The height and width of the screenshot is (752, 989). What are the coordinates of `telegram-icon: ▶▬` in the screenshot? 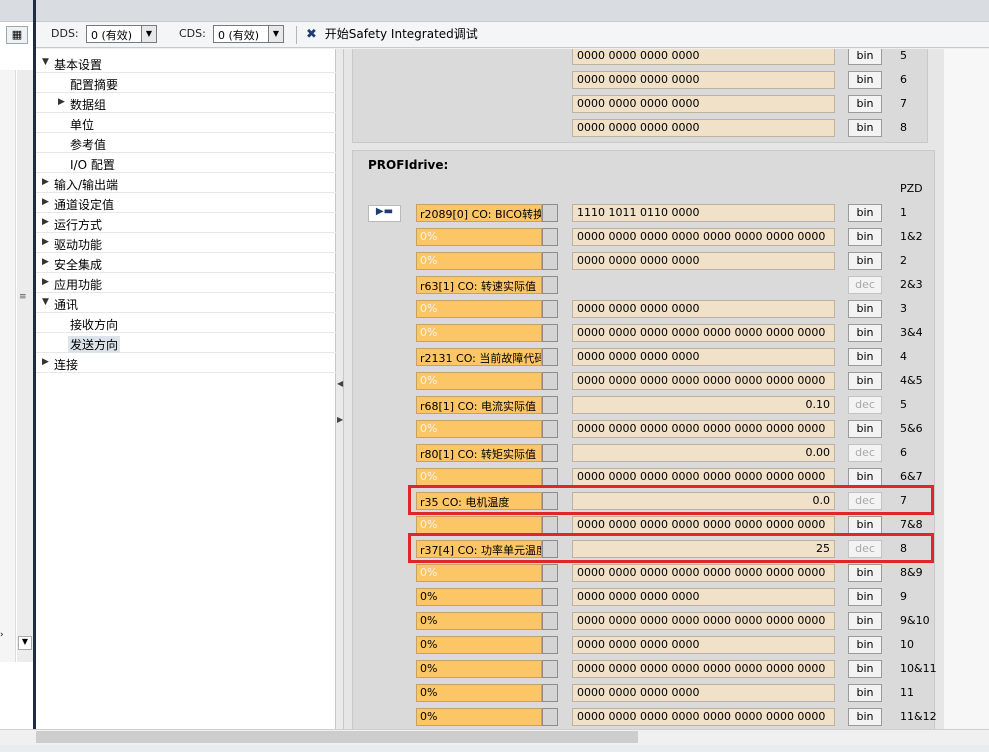 It's located at (384, 213).